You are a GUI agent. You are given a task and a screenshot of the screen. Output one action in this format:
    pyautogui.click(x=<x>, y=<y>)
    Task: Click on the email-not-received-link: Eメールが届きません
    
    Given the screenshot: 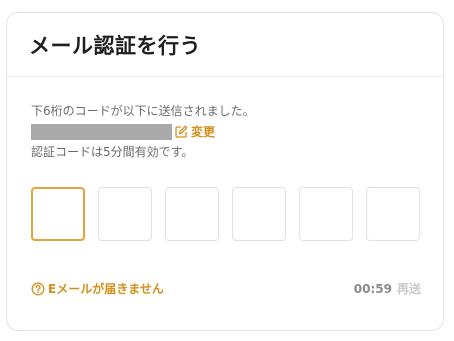 What is the action you would take?
    pyautogui.click(x=97, y=288)
    